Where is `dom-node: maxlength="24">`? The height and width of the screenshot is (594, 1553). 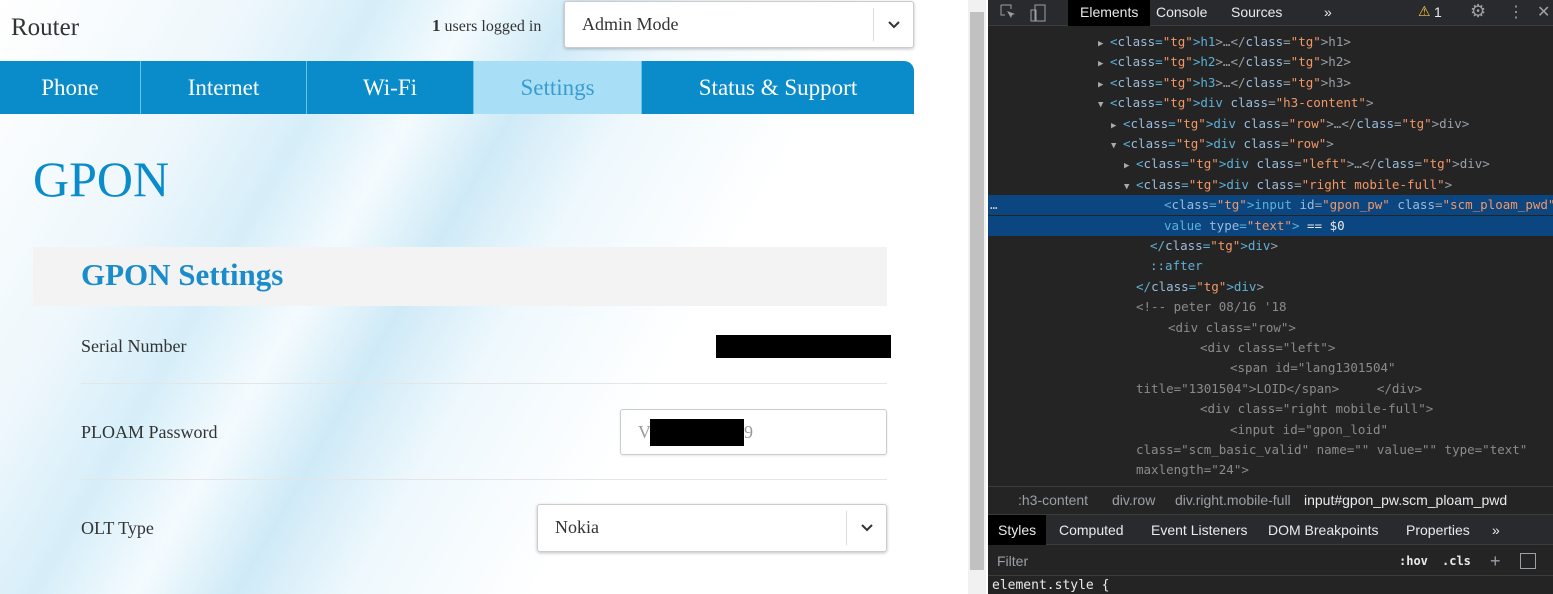 dom-node: maxlength="24"> is located at coordinates (1270, 470).